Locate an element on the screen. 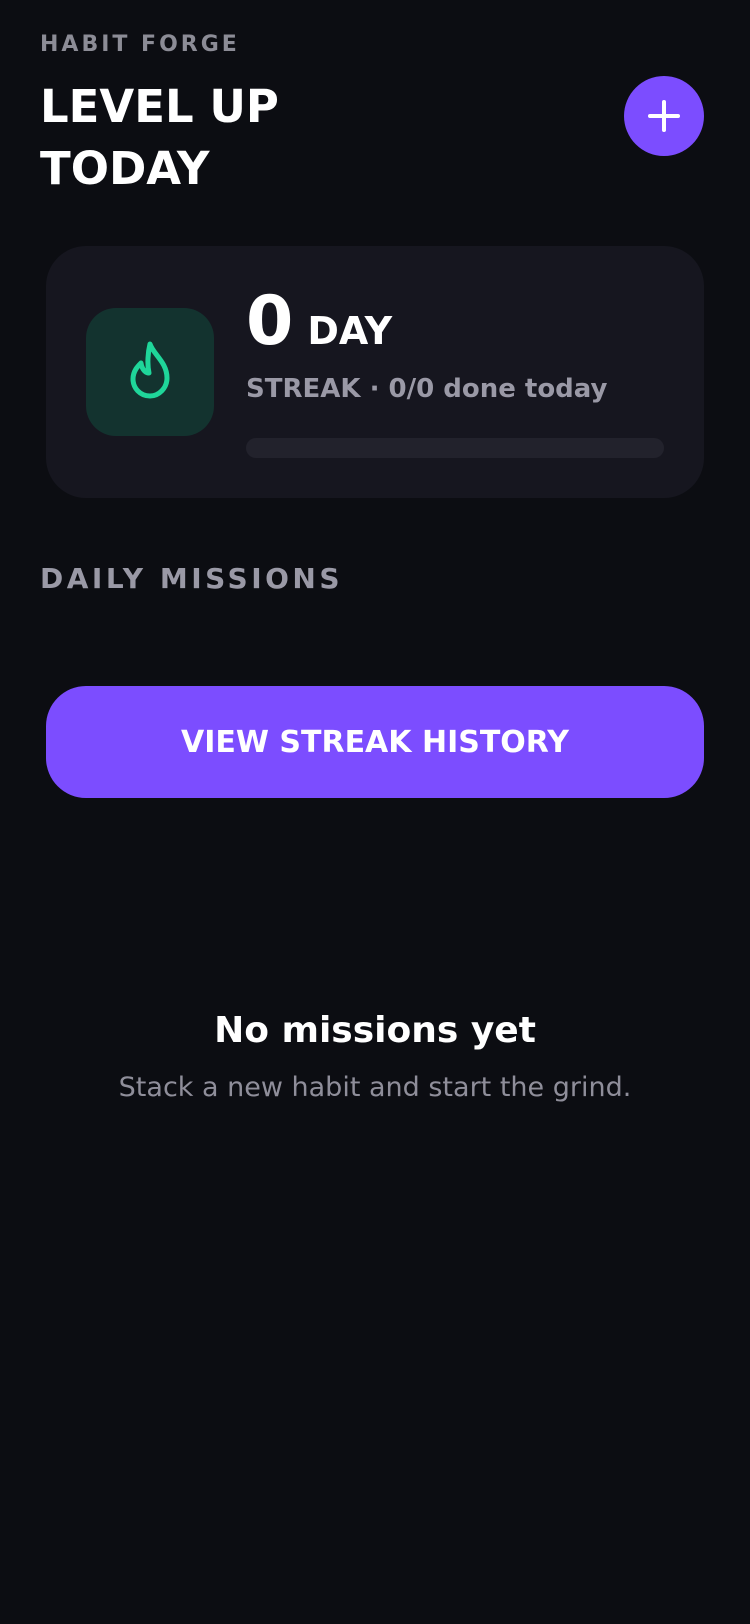 The height and width of the screenshot is (1624, 750). section-title: DAILY MISSIONS is located at coordinates (192, 578).